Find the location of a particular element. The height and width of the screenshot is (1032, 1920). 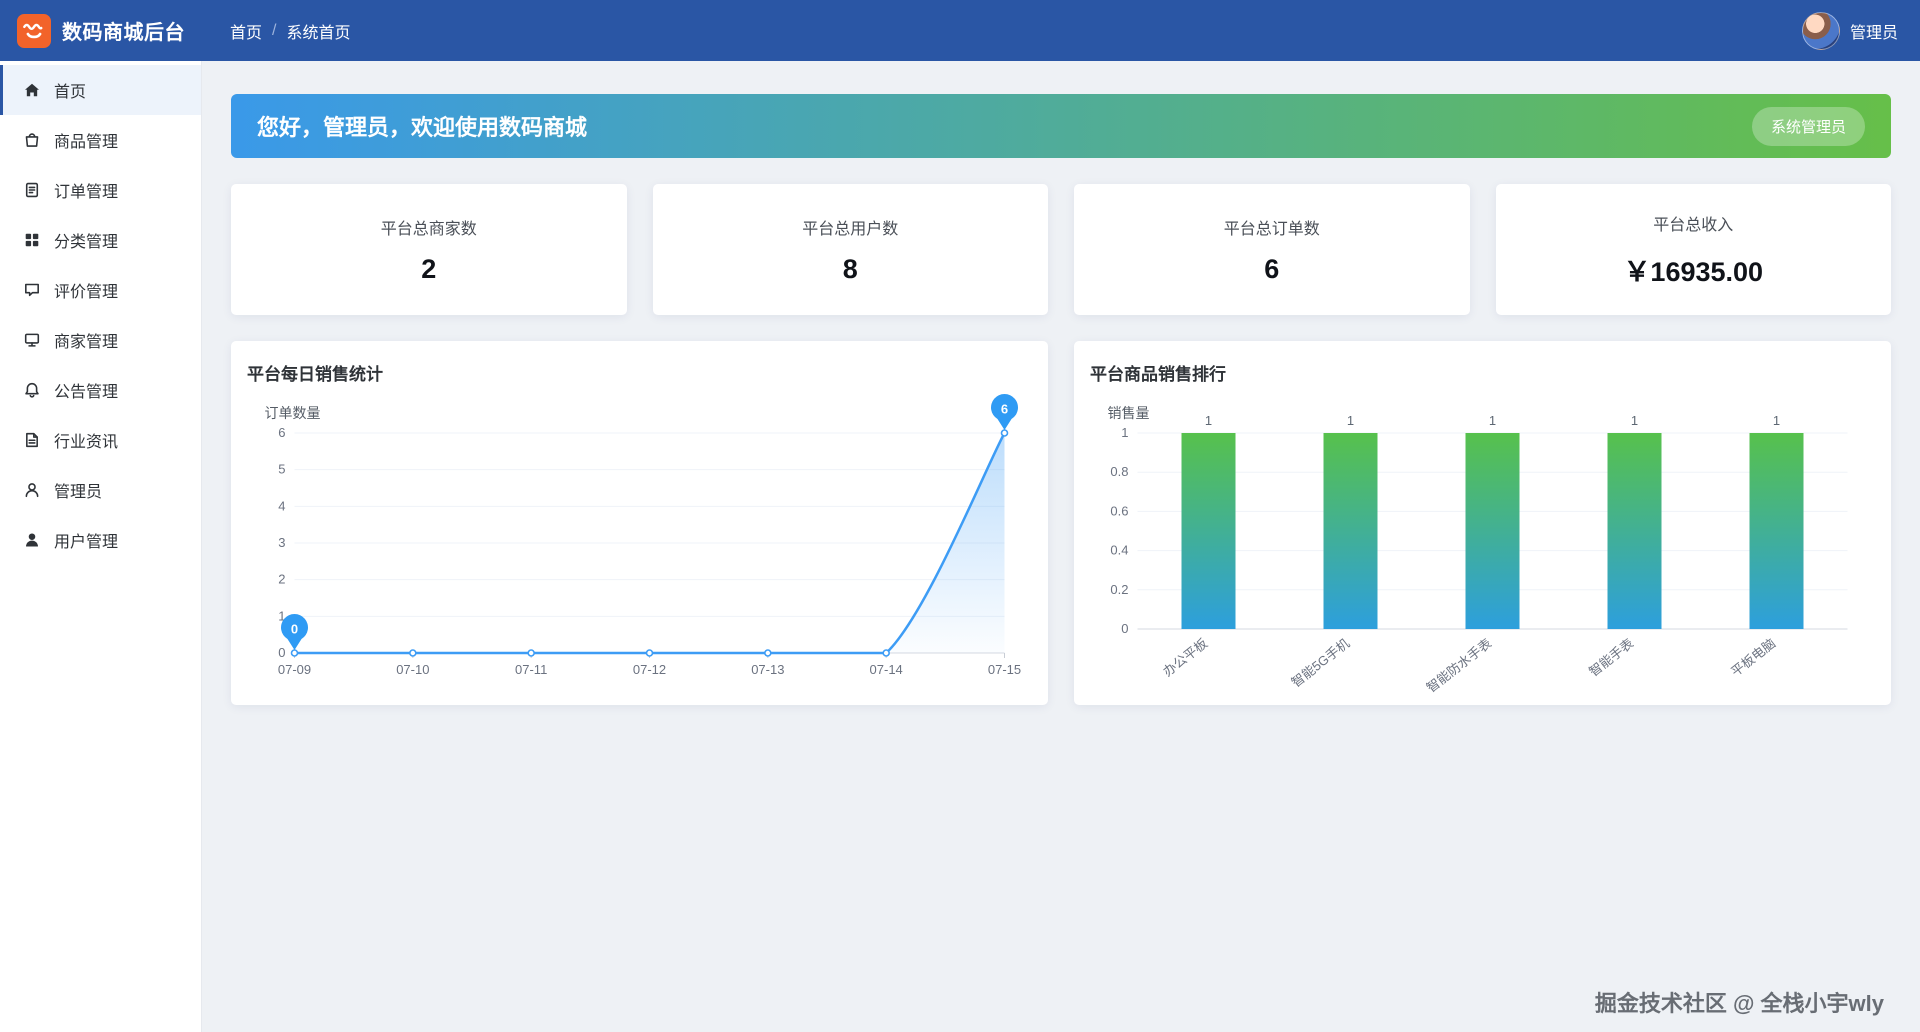

user-menu: 管理员 is located at coordinates (1860, 30).